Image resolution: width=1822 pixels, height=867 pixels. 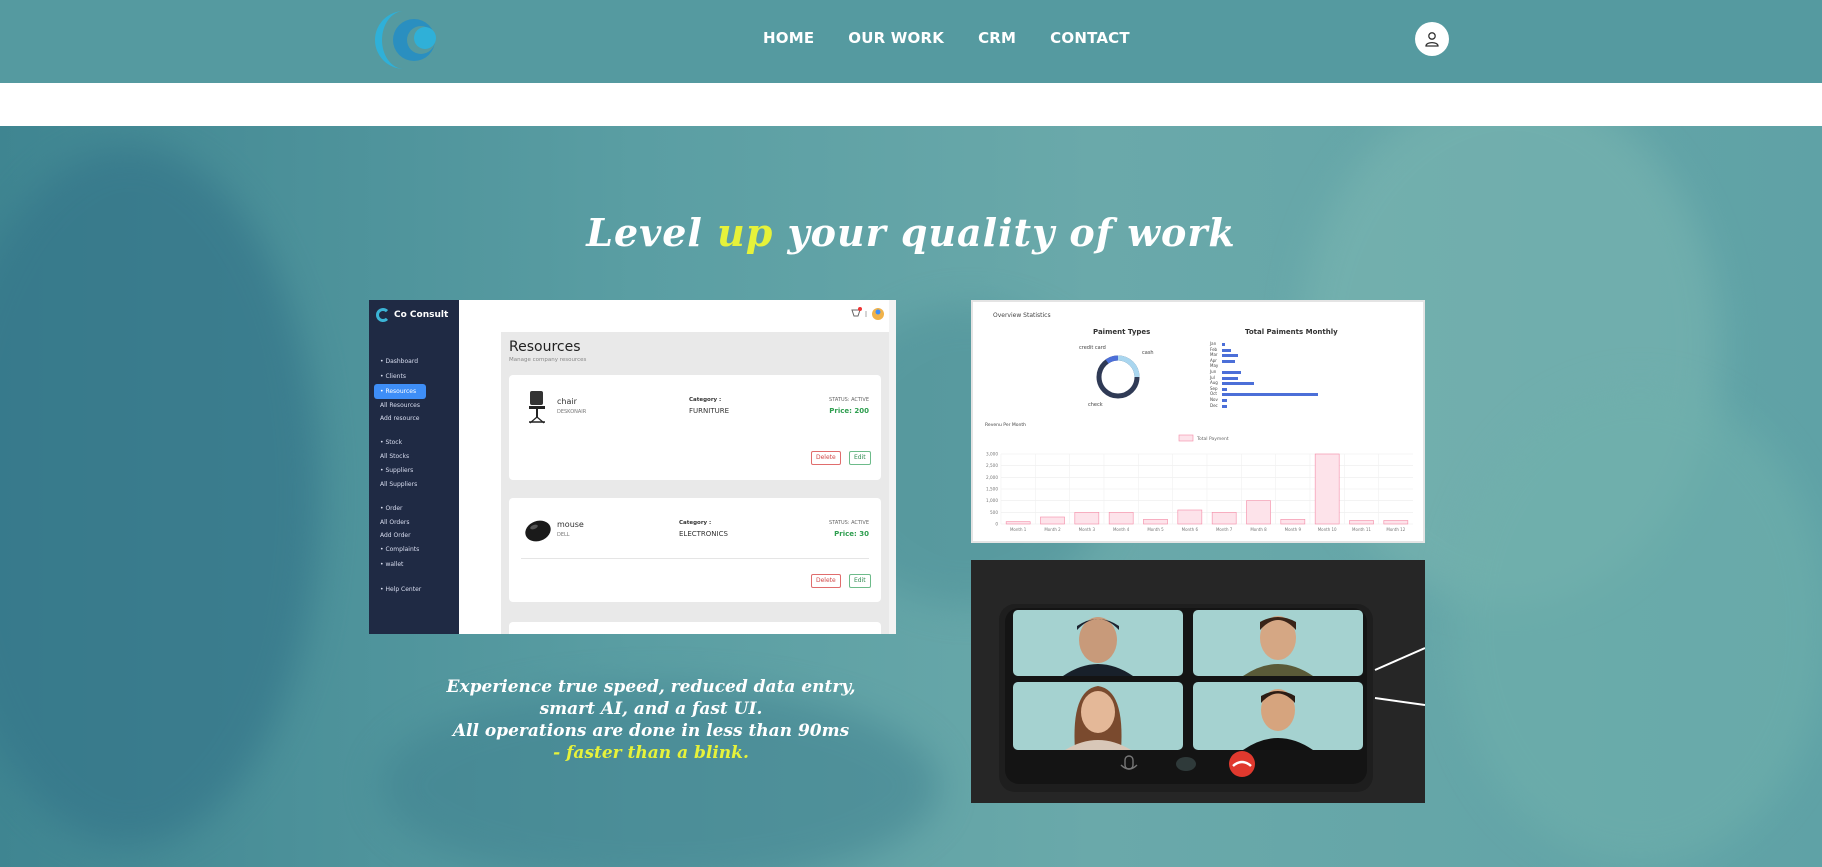 I want to click on preview-menu-item: • wallet, so click(x=414, y=564).